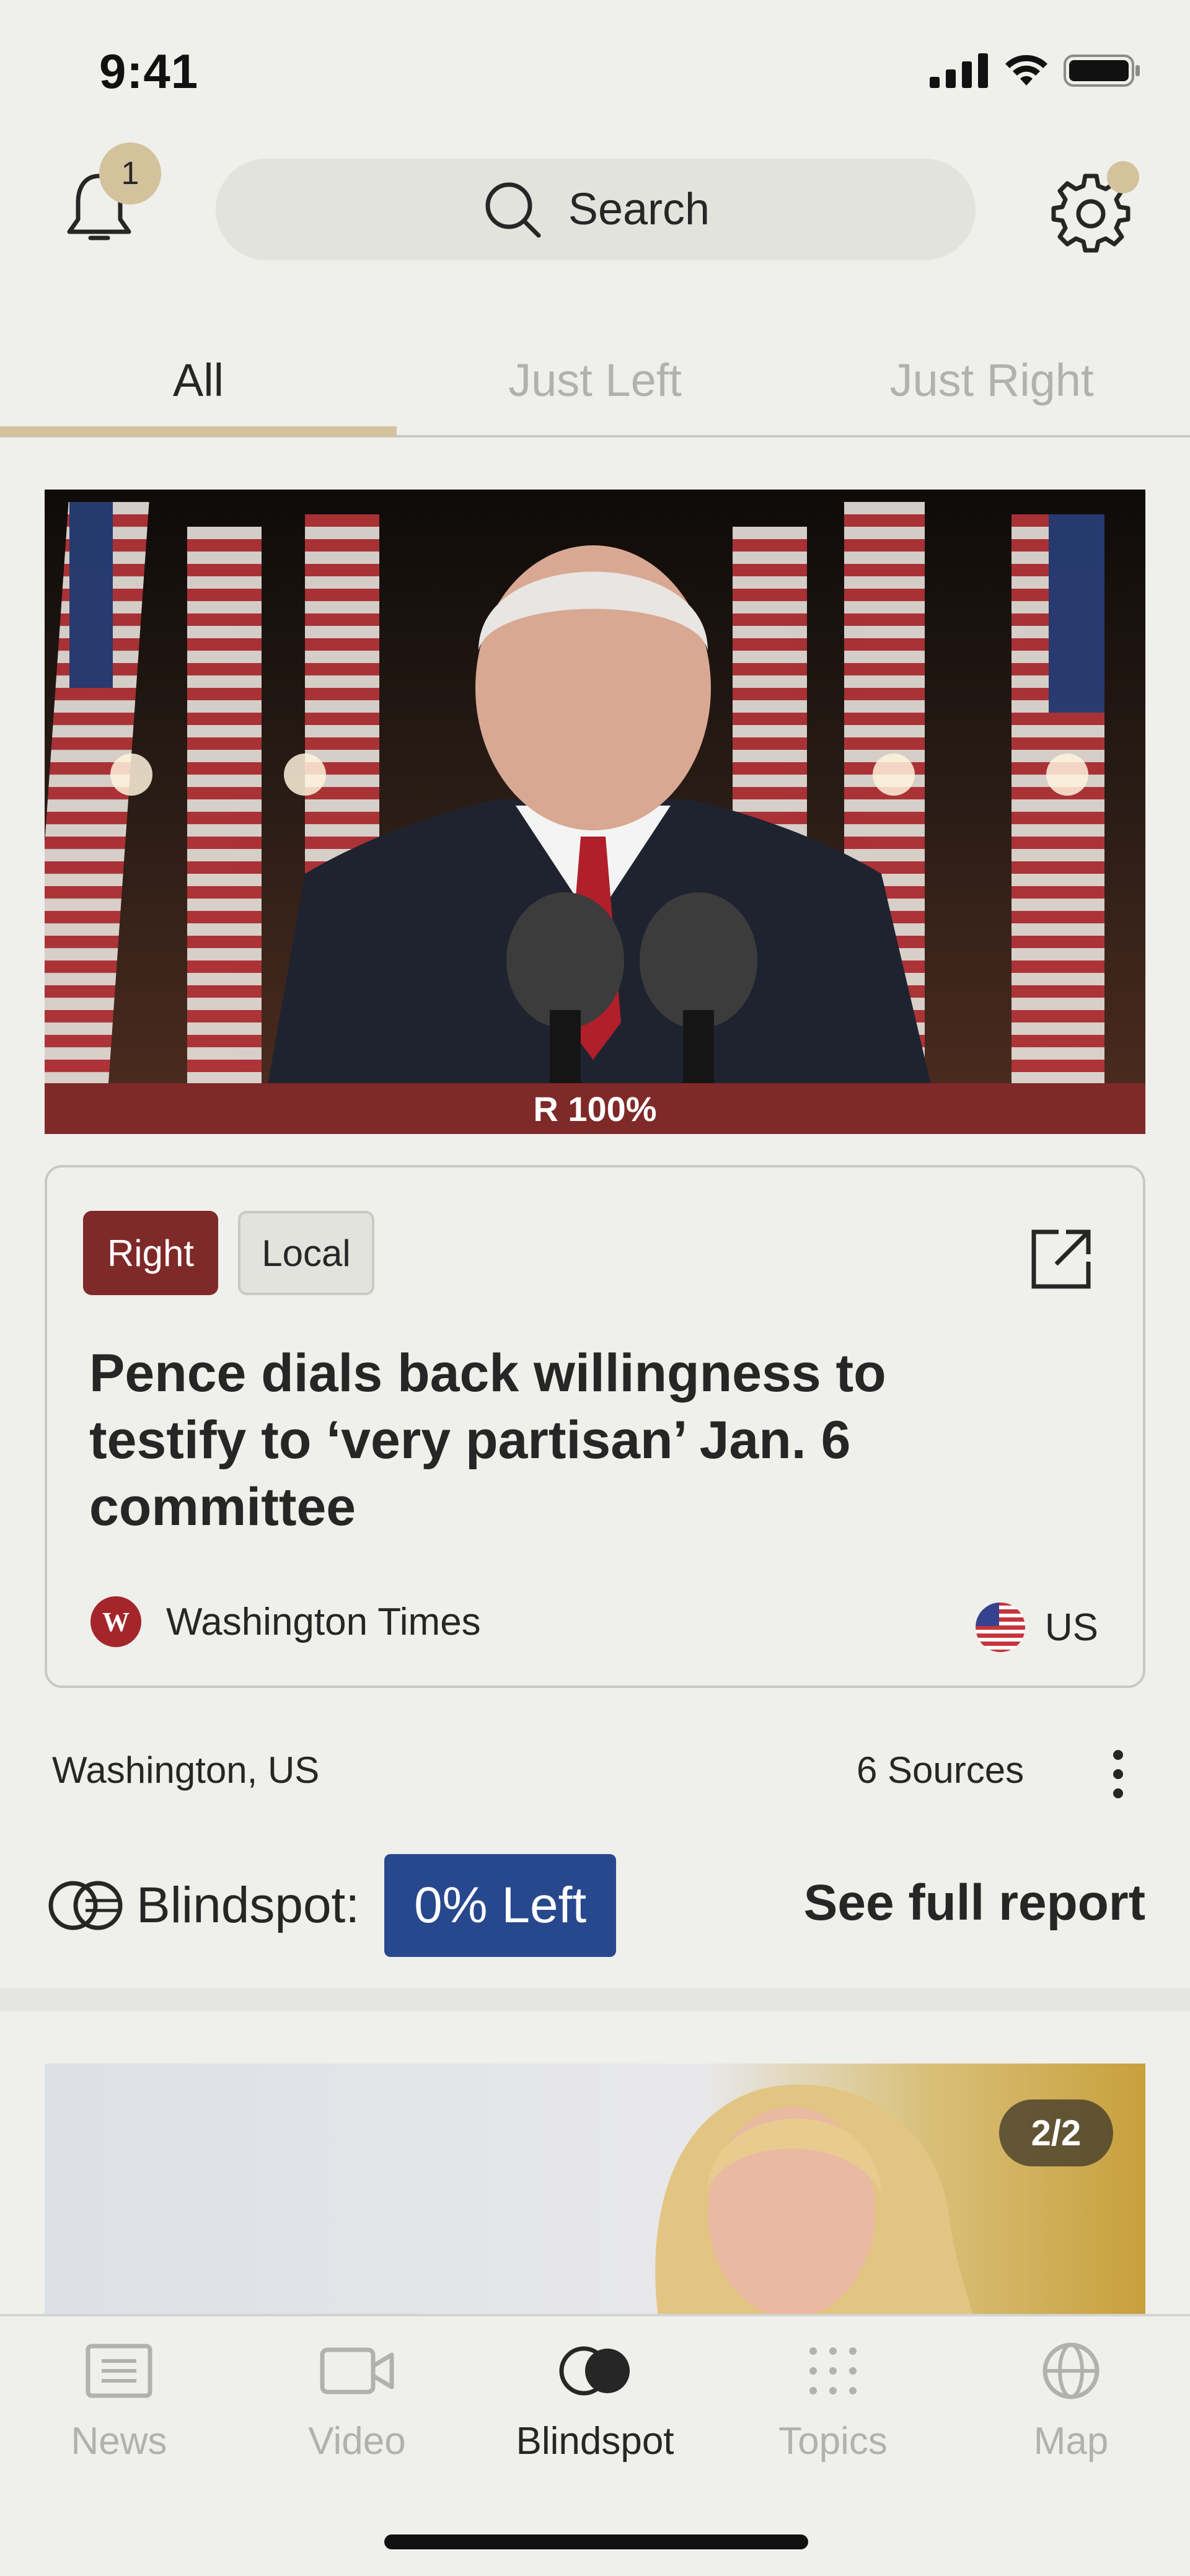 The width and height of the screenshot is (1190, 2576). What do you see at coordinates (940, 1770) in the screenshot?
I see `sources-count: 6 Sources` at bounding box center [940, 1770].